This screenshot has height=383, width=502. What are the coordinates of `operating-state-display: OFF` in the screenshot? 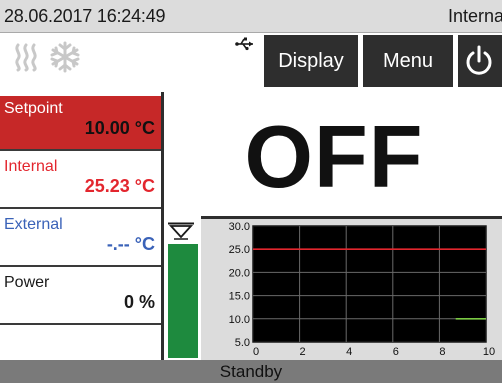 It's located at (334, 156).